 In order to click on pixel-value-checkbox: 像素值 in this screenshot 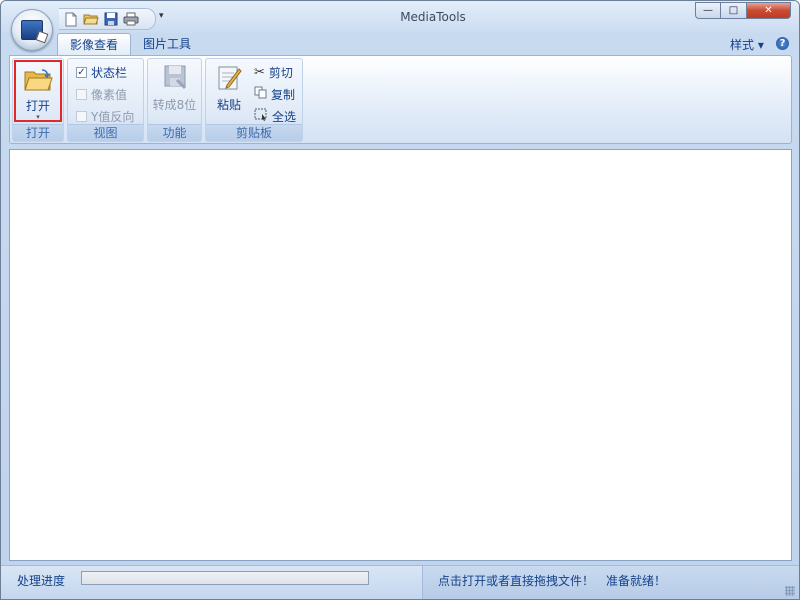, I will do `click(101, 94)`.